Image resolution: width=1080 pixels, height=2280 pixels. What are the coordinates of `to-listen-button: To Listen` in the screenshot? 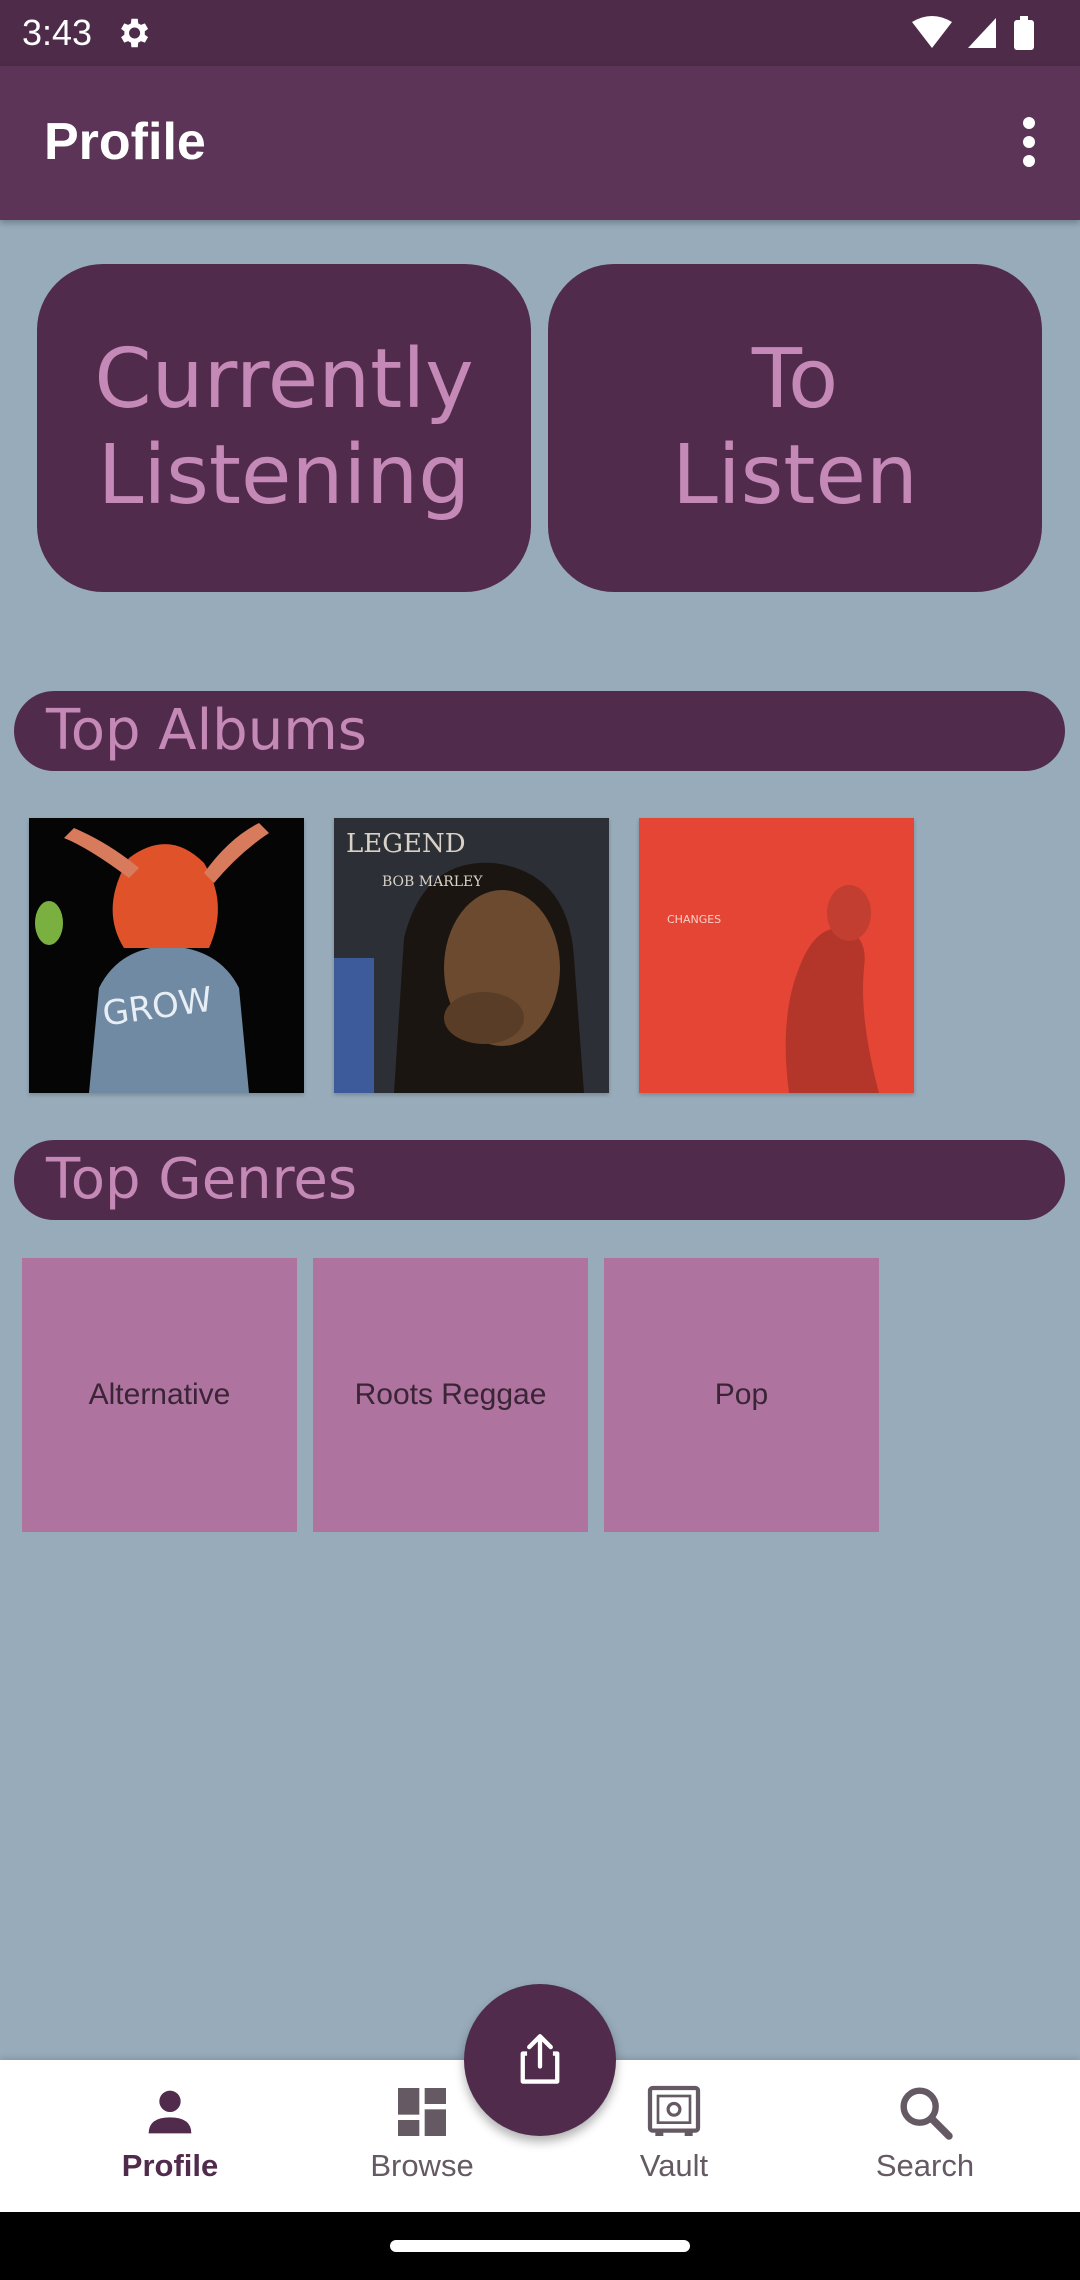 It's located at (795, 428).